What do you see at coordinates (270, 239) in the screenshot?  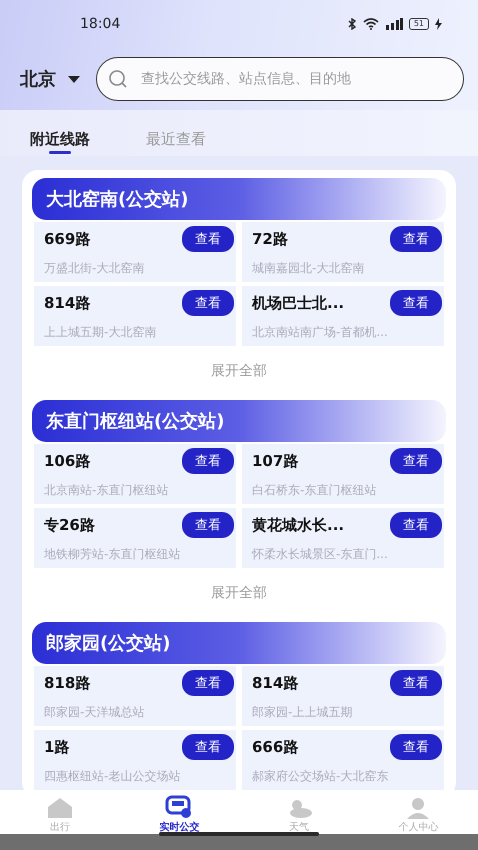 I see `route-name: 72路` at bounding box center [270, 239].